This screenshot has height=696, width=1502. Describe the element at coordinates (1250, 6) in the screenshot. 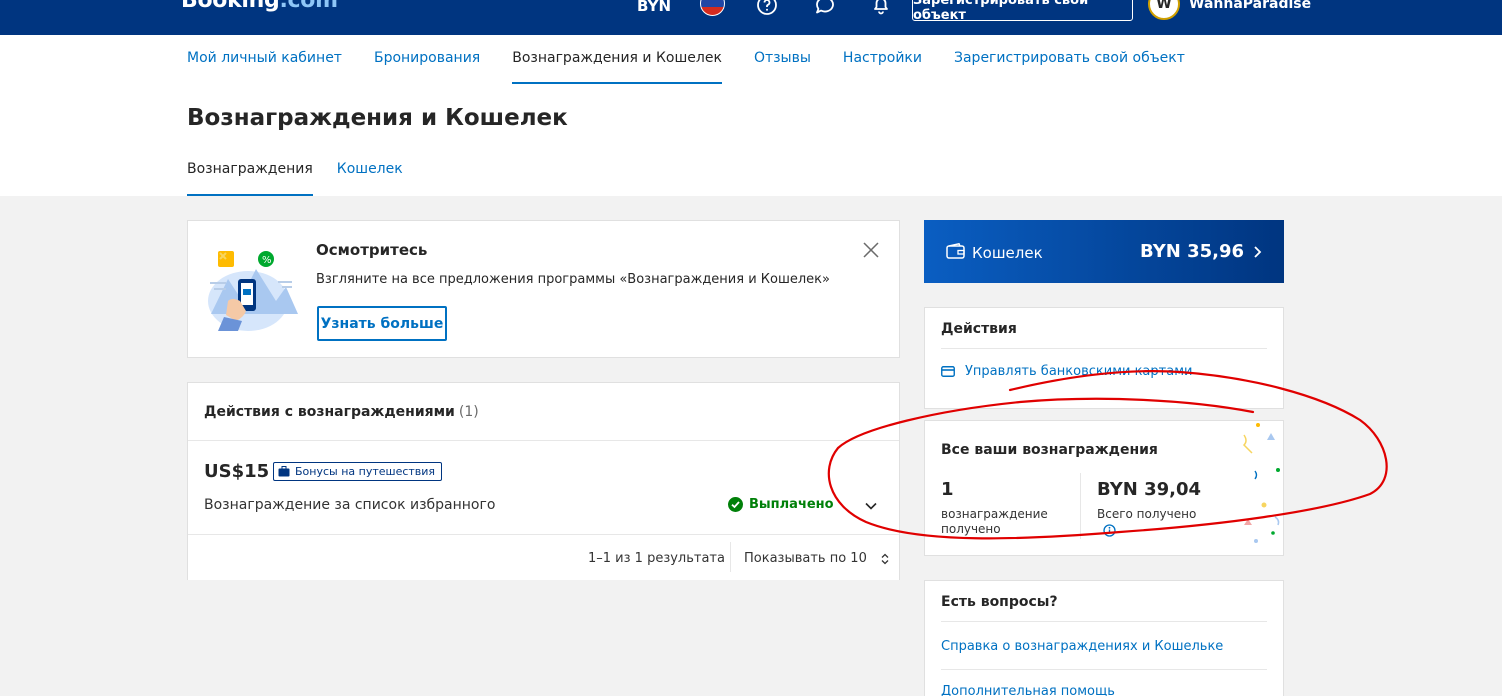

I see `username: WannaParadise` at that location.